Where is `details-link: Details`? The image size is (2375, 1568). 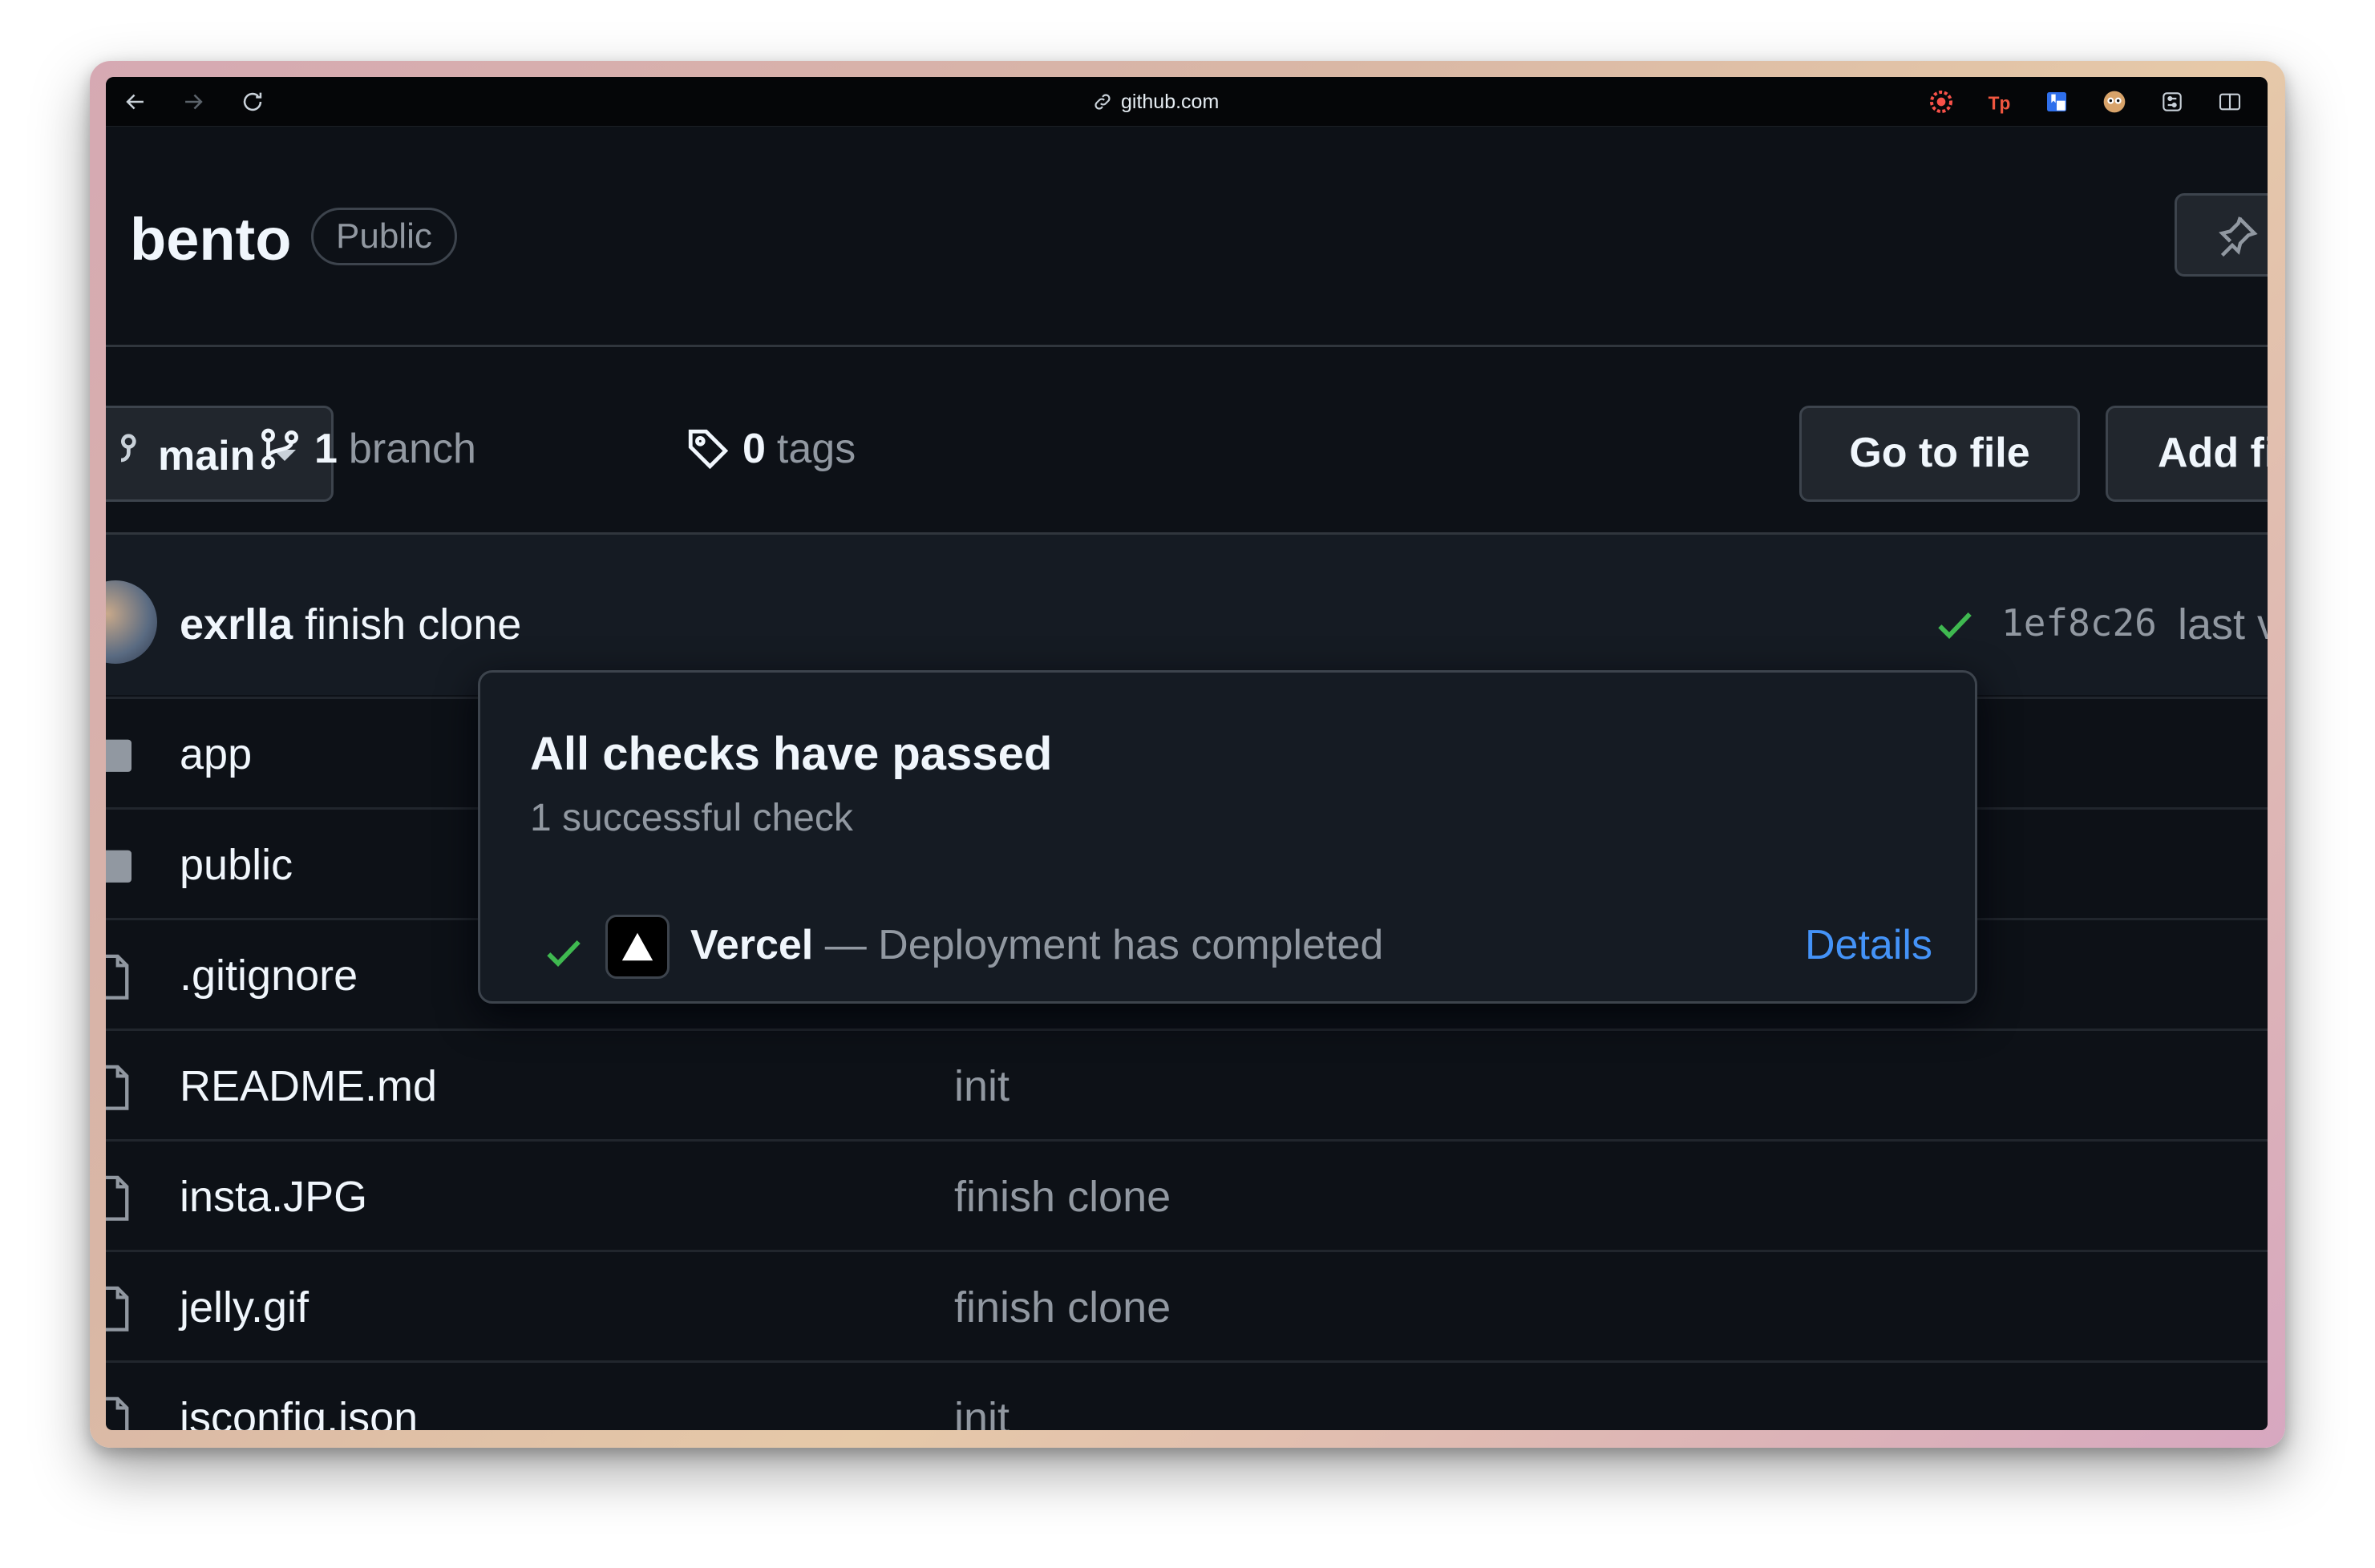
details-link: Details is located at coordinates (1868, 945).